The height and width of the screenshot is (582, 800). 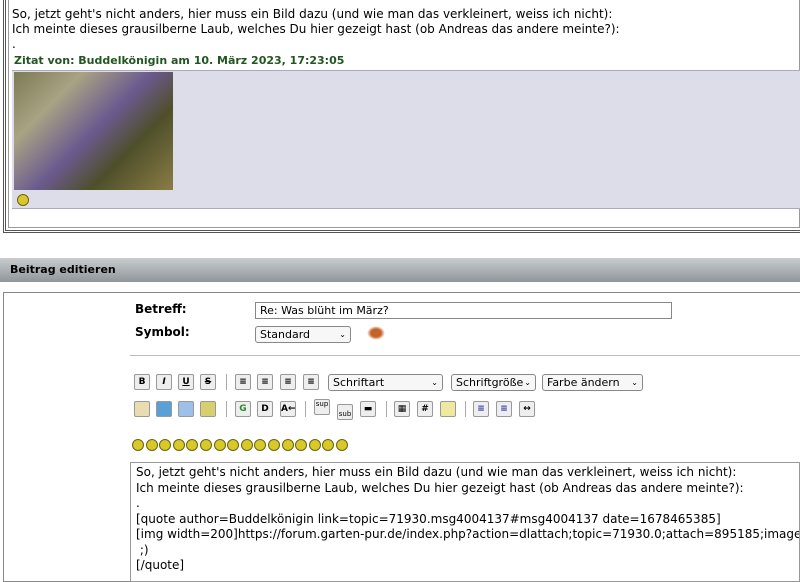 What do you see at coordinates (208, 382) in the screenshot?
I see `strike-button: S` at bounding box center [208, 382].